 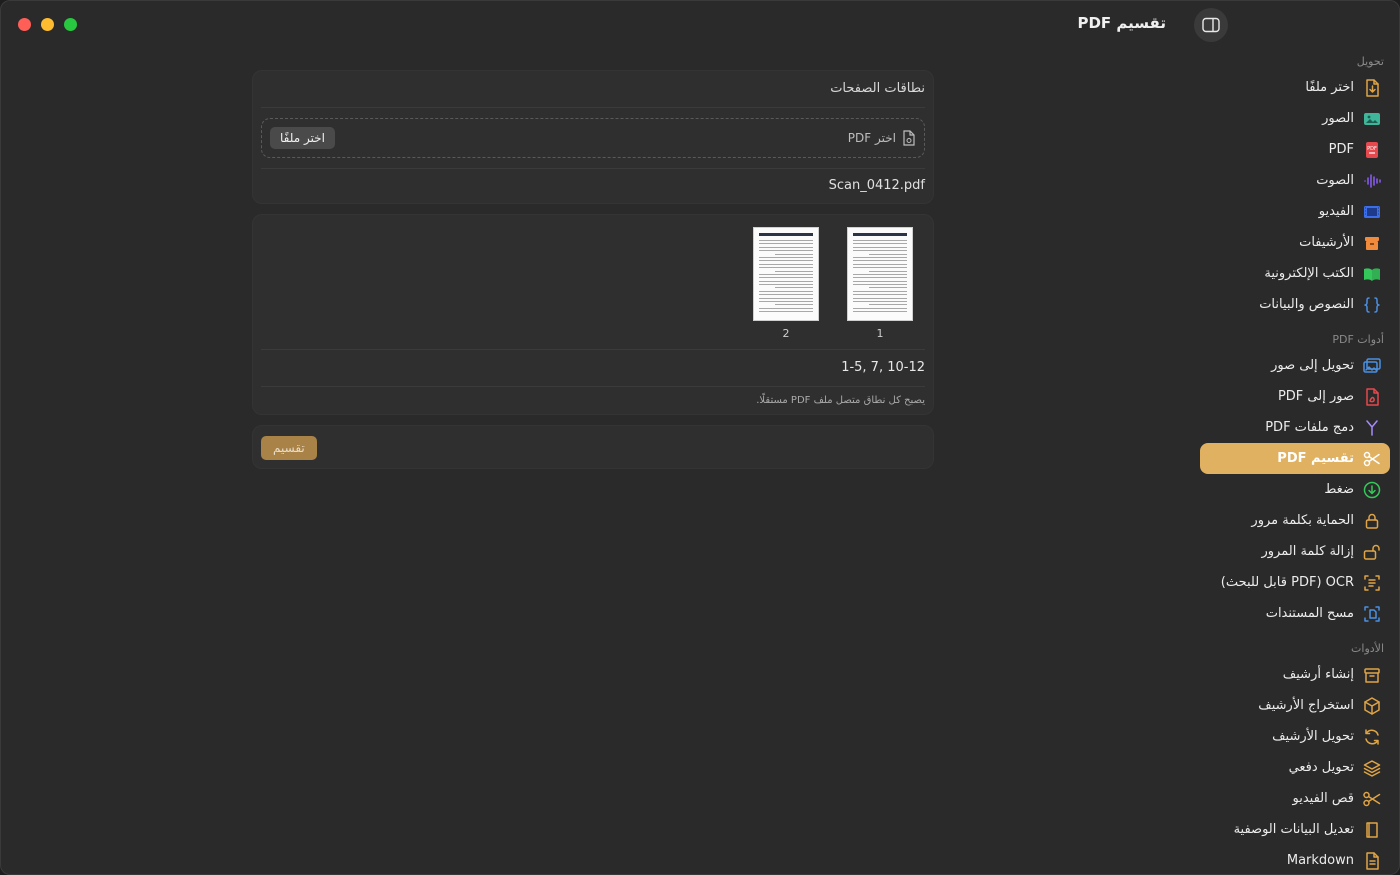 I want to click on sidebar-section-title: الأدوات, so click(x=1367, y=648).